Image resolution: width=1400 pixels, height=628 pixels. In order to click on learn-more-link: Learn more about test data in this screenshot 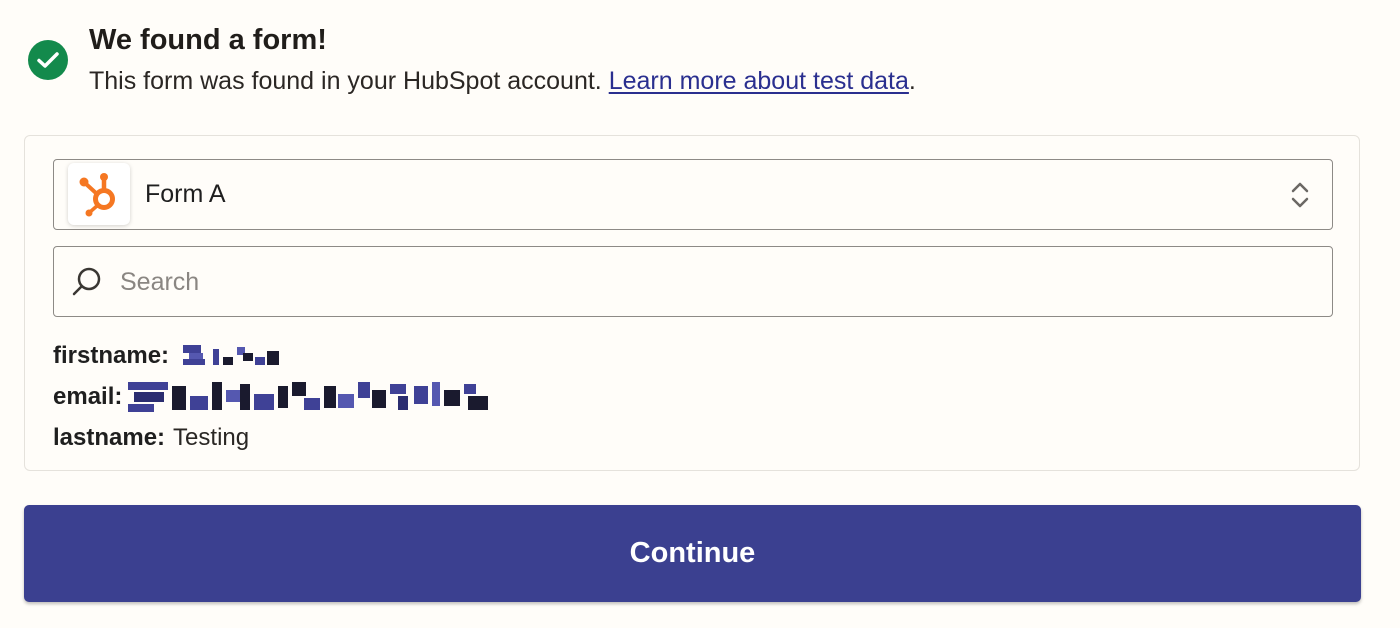, I will do `click(759, 81)`.